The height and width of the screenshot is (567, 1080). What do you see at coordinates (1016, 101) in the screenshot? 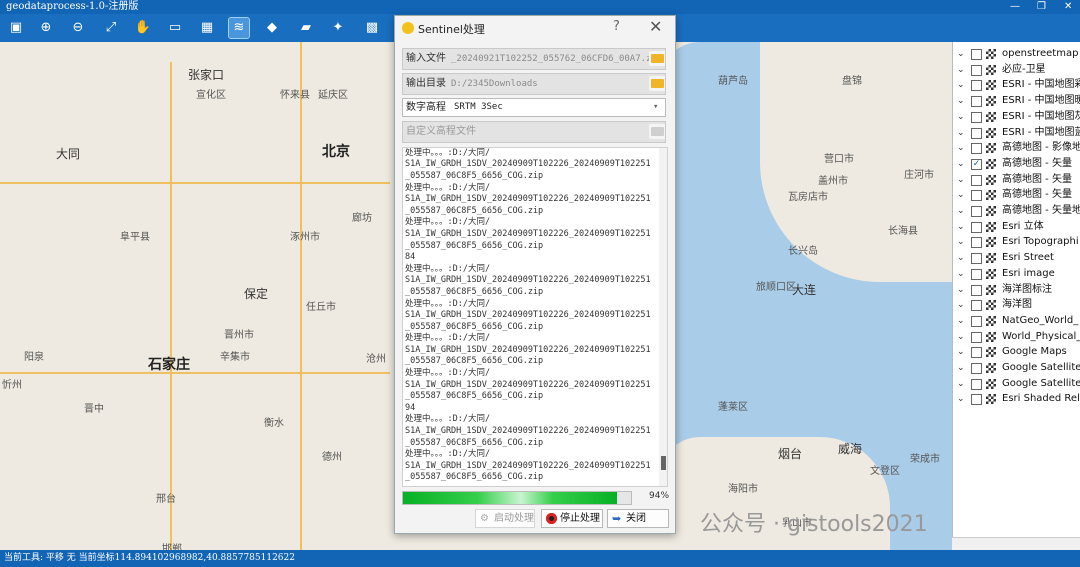
I see `layer-item: ⌄ ESRI - 中国地图暖` at bounding box center [1016, 101].